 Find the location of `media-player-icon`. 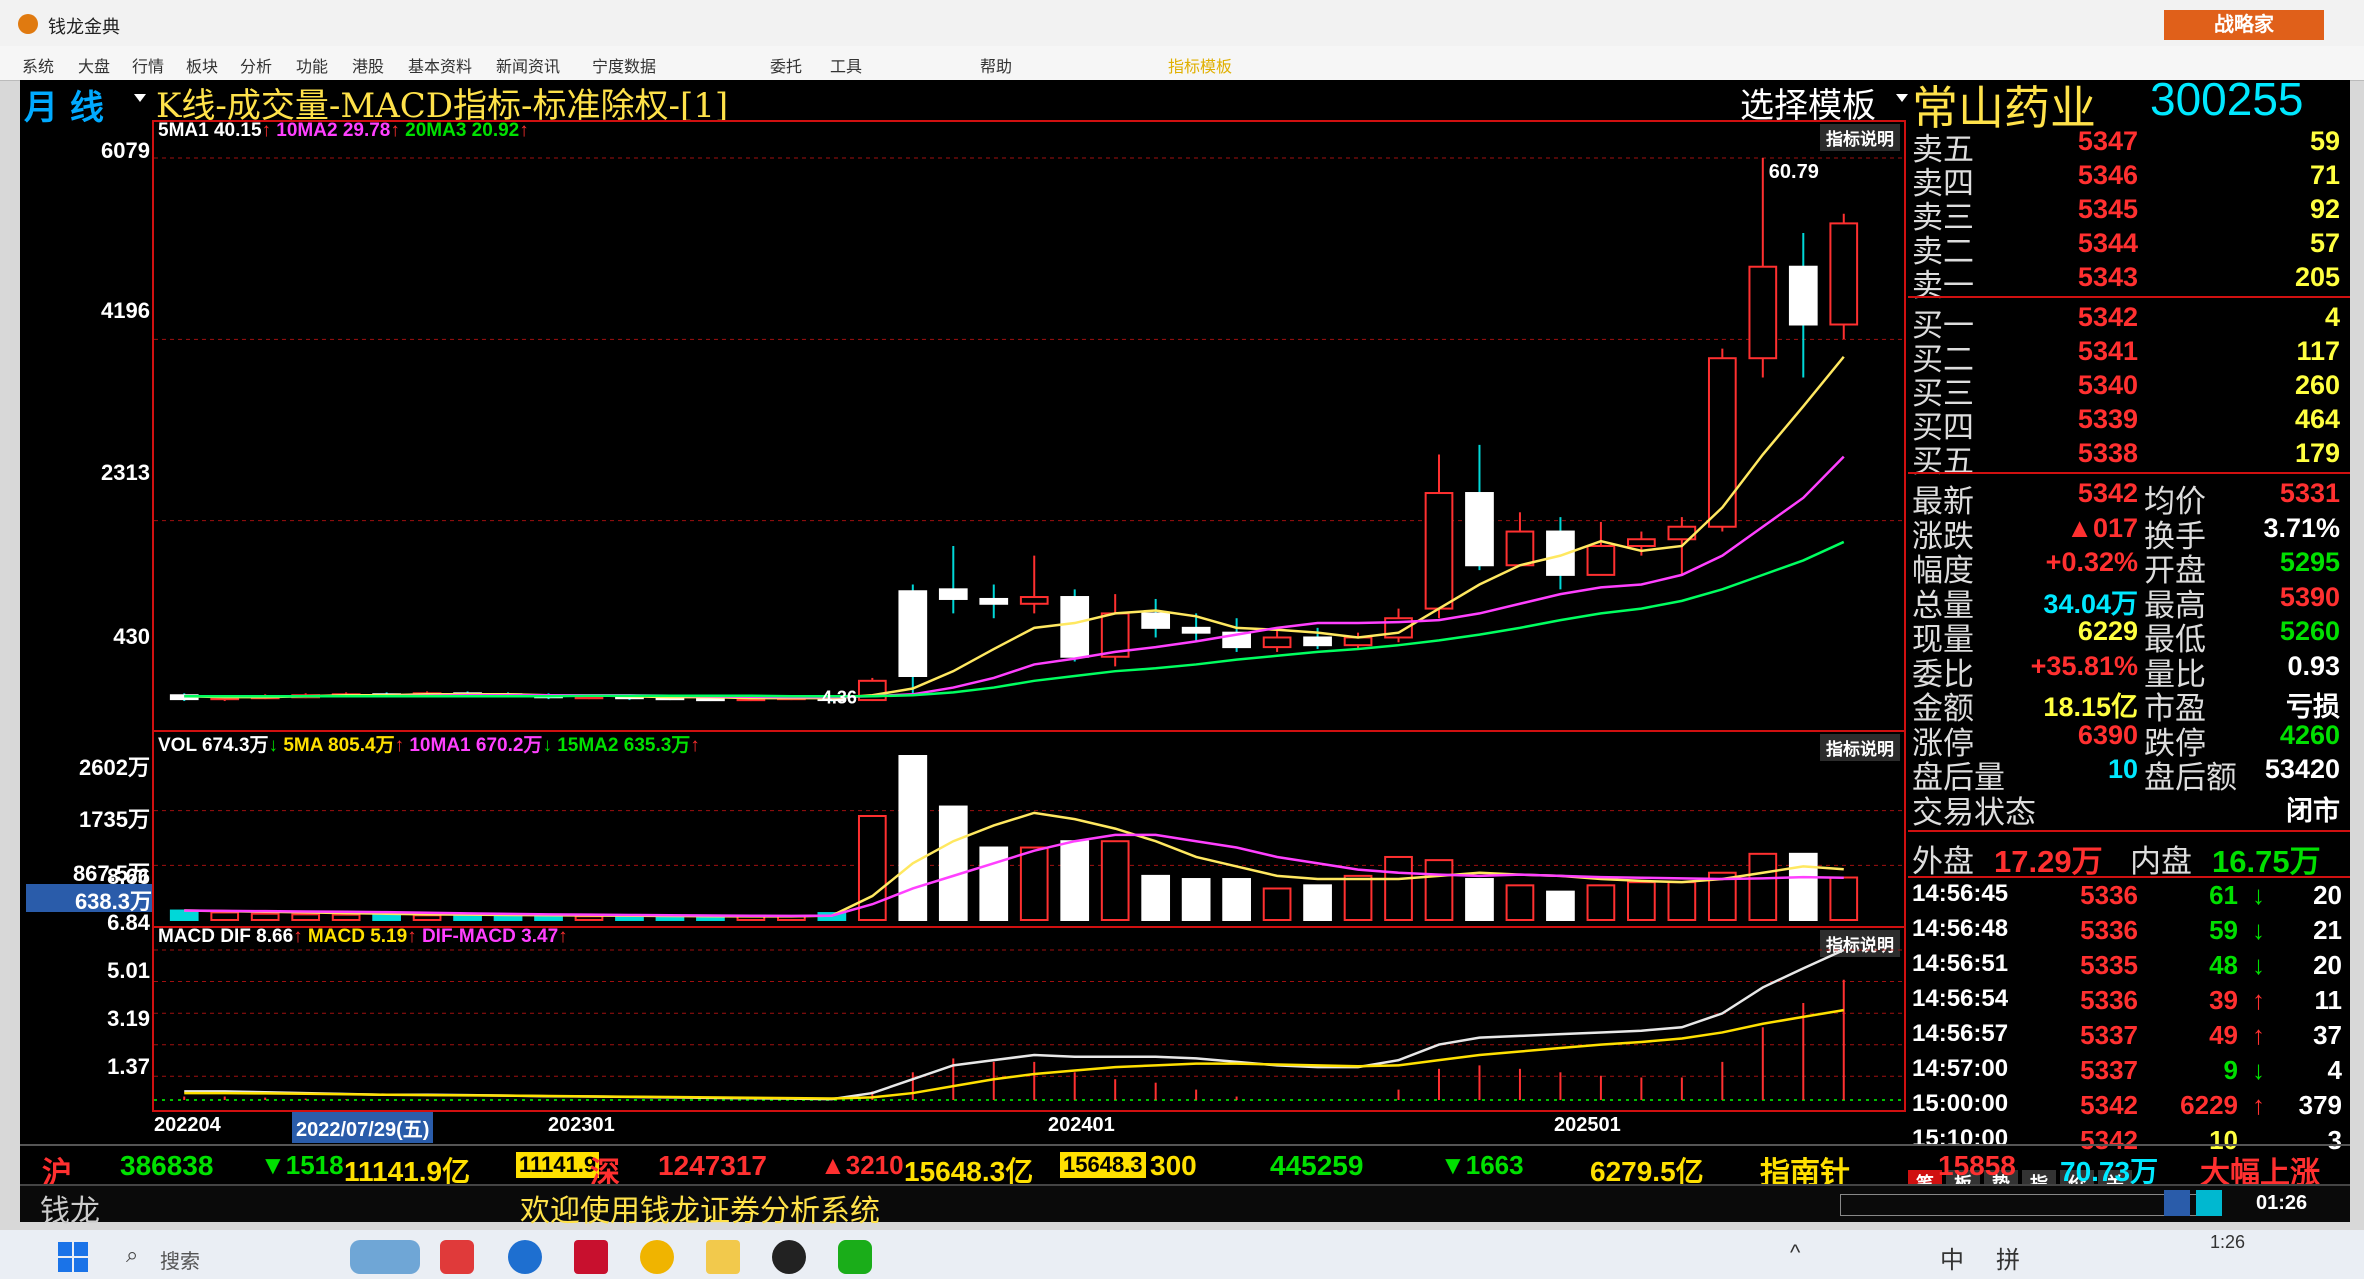

media-player-icon is located at coordinates (789, 1257).